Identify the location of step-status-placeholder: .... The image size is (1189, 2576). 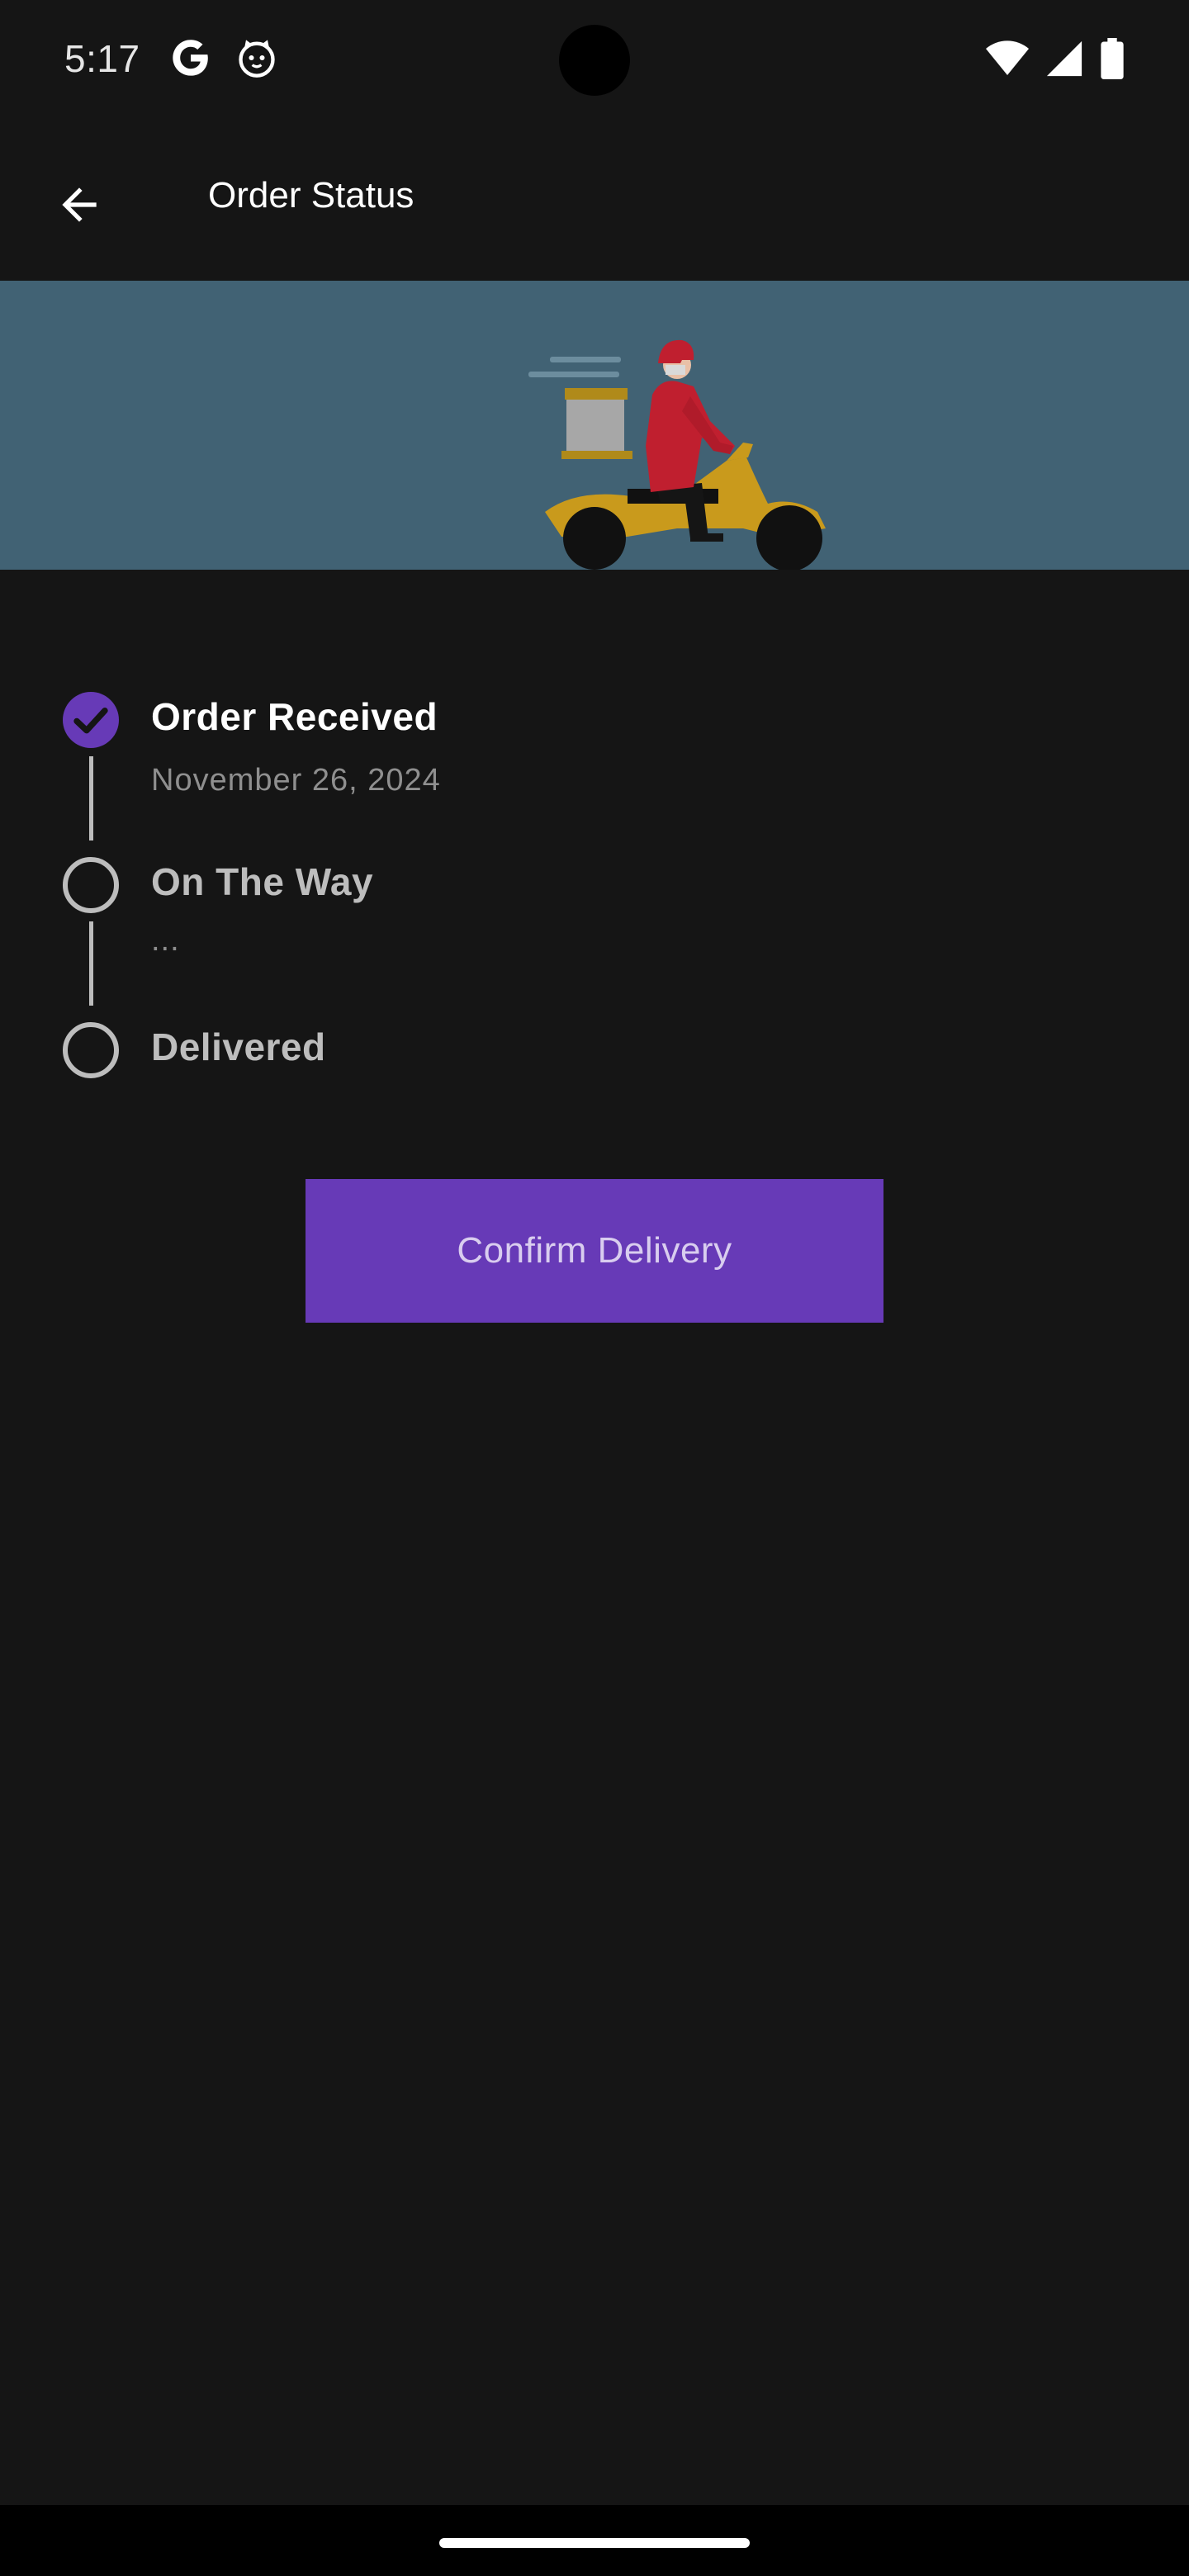
(165, 940).